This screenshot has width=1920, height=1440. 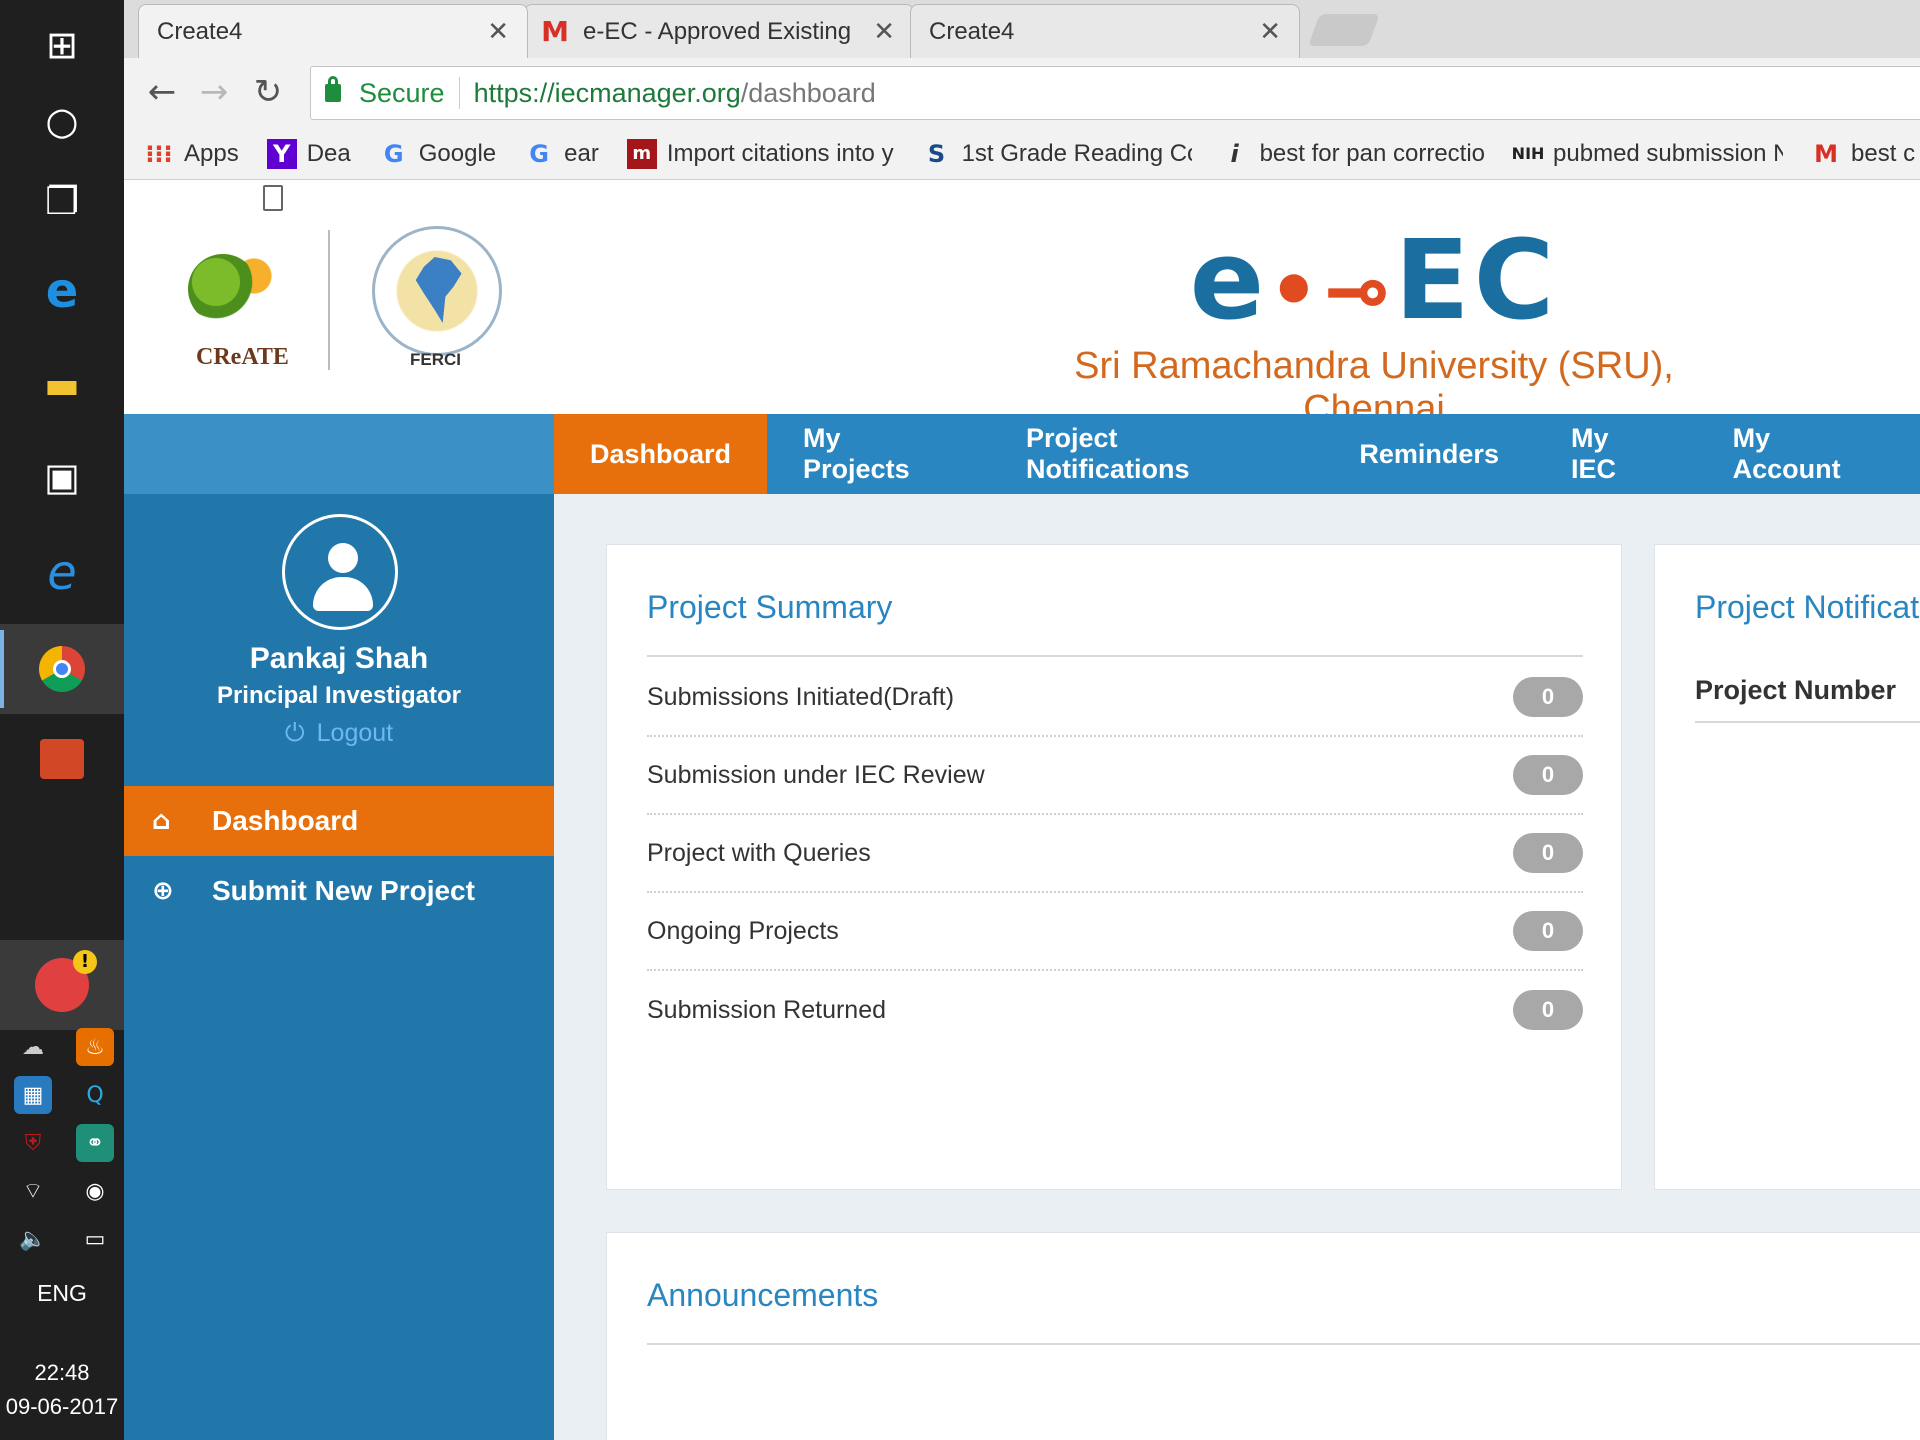 What do you see at coordinates (214, 92) in the screenshot?
I see `forward-arrow-icon: →` at bounding box center [214, 92].